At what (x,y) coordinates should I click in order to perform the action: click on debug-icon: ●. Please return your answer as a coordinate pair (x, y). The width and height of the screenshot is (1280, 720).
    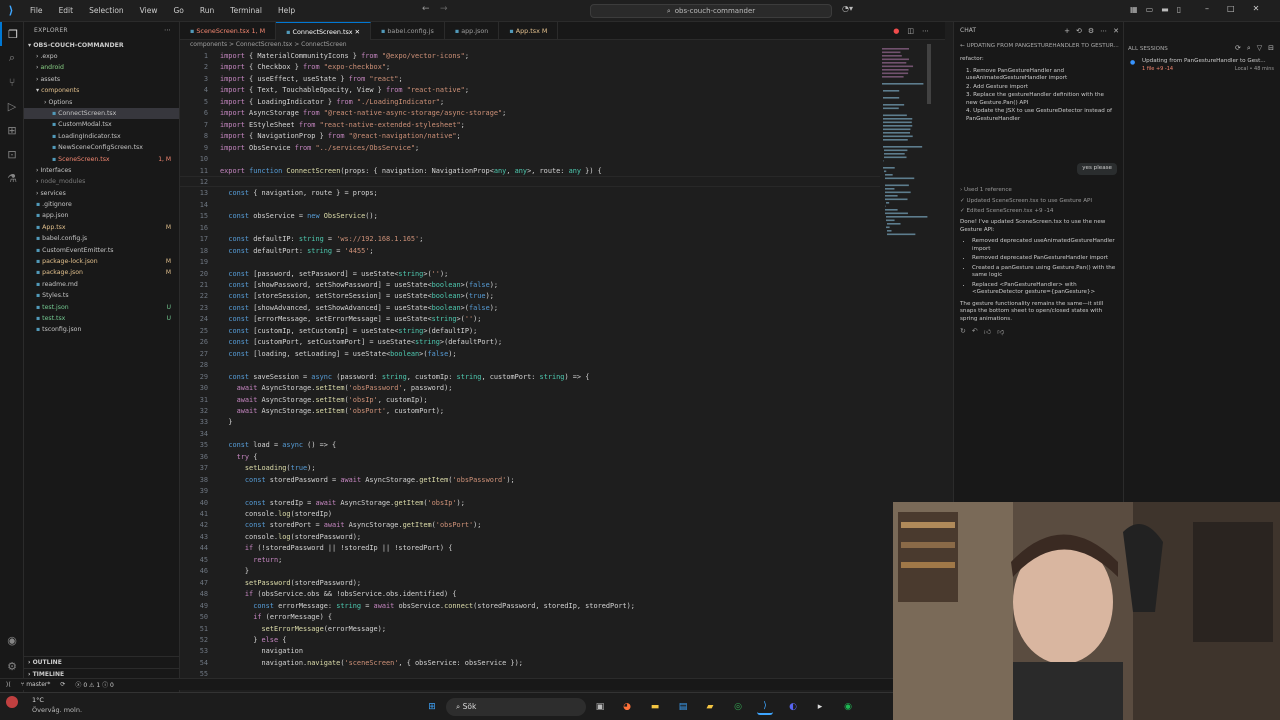
    Looking at the image, I should click on (896, 31).